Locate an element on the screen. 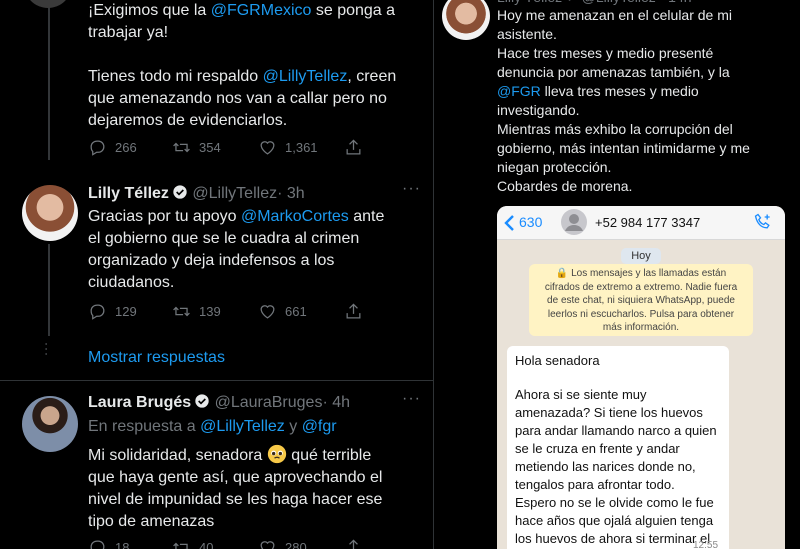 Image resolution: width=800 pixels, height=549 pixels. avatar-laura is located at coordinates (50, 424).